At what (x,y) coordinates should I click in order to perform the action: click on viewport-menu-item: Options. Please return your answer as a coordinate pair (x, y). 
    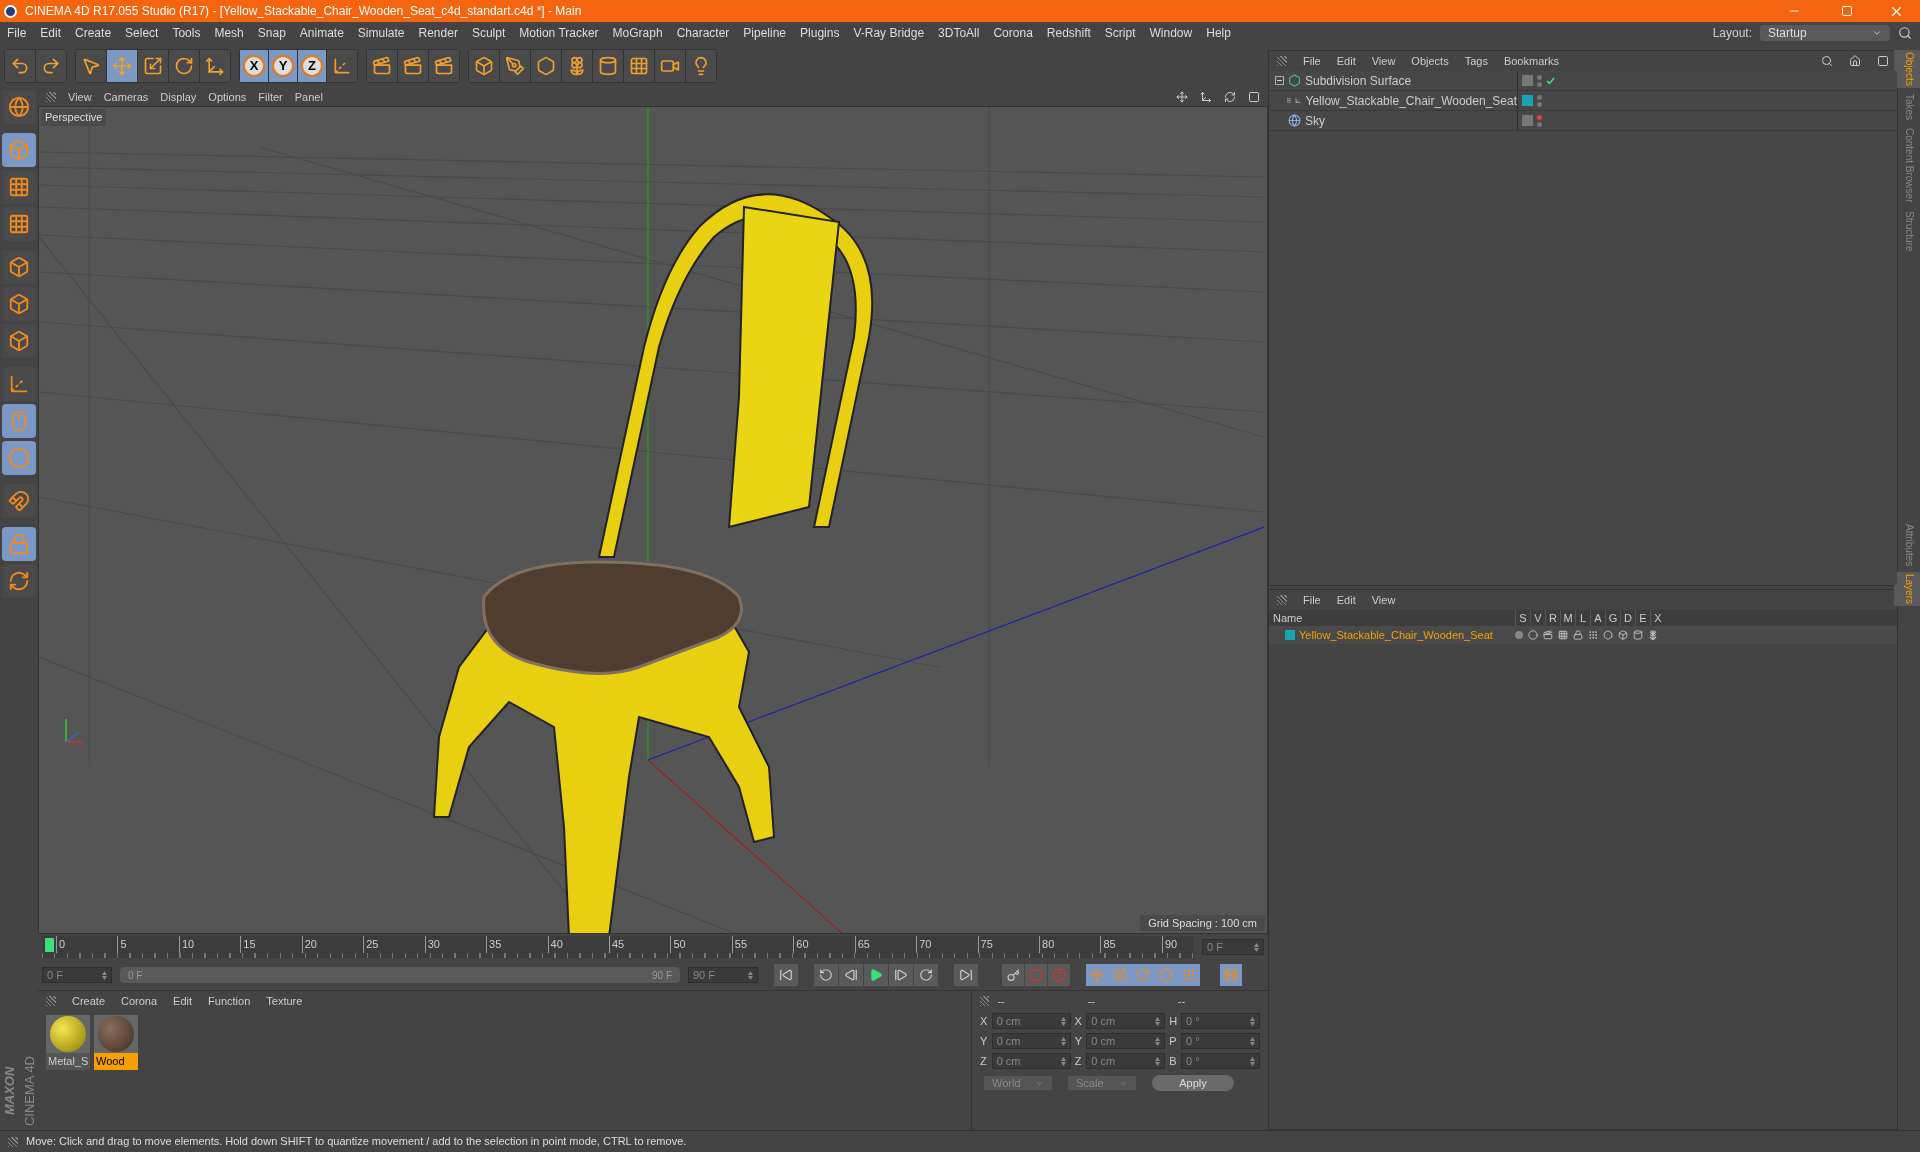
    Looking at the image, I should click on (227, 97).